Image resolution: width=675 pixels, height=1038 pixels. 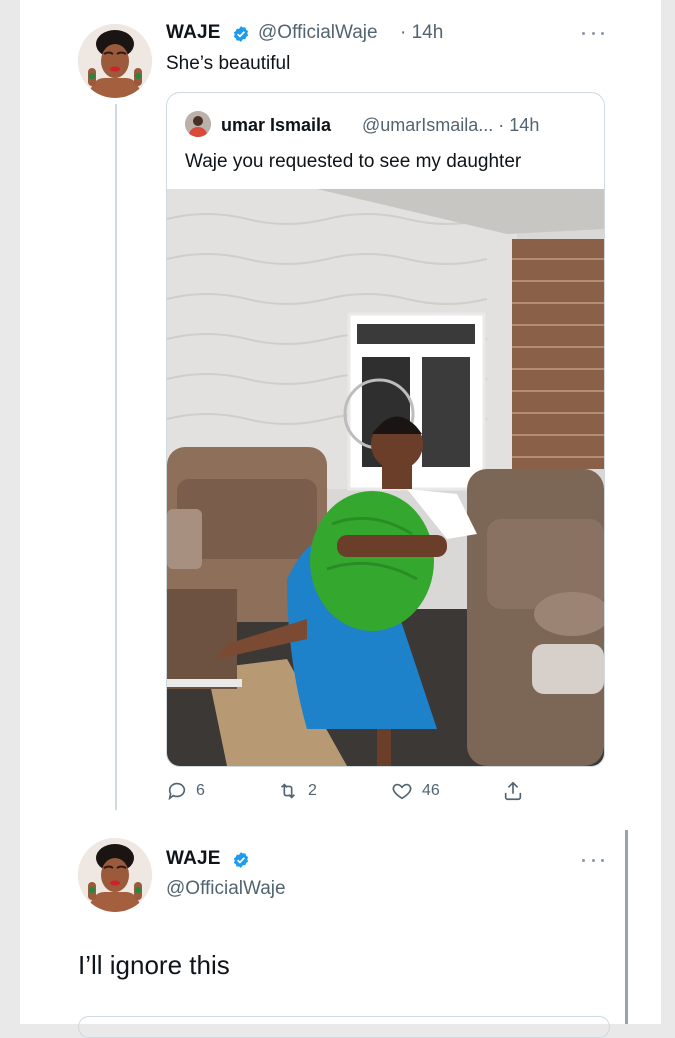 I want to click on retweet-count: 2, so click(x=312, y=790).